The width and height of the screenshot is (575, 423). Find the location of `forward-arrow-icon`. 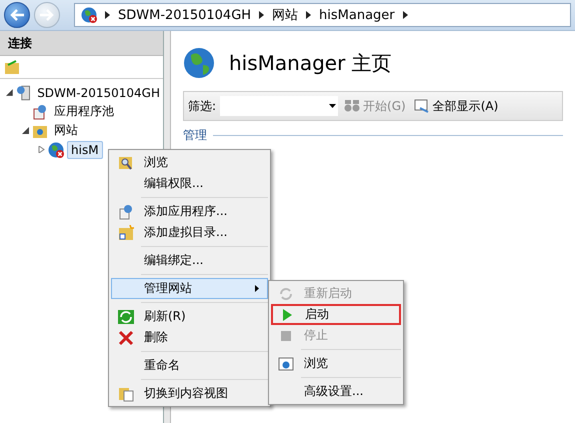

forward-arrow-icon is located at coordinates (47, 15).